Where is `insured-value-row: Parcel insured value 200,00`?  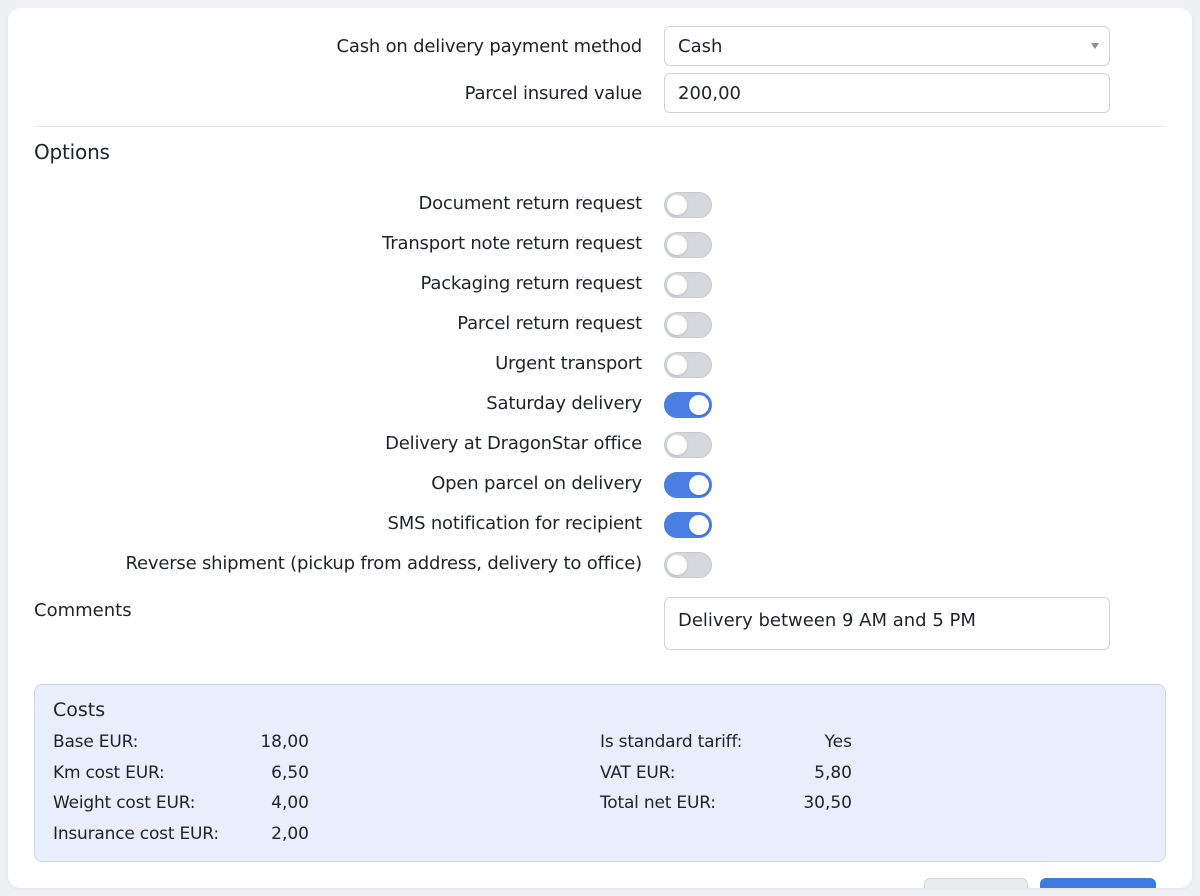 insured-value-row: Parcel insured value 200,00 is located at coordinates (600, 93).